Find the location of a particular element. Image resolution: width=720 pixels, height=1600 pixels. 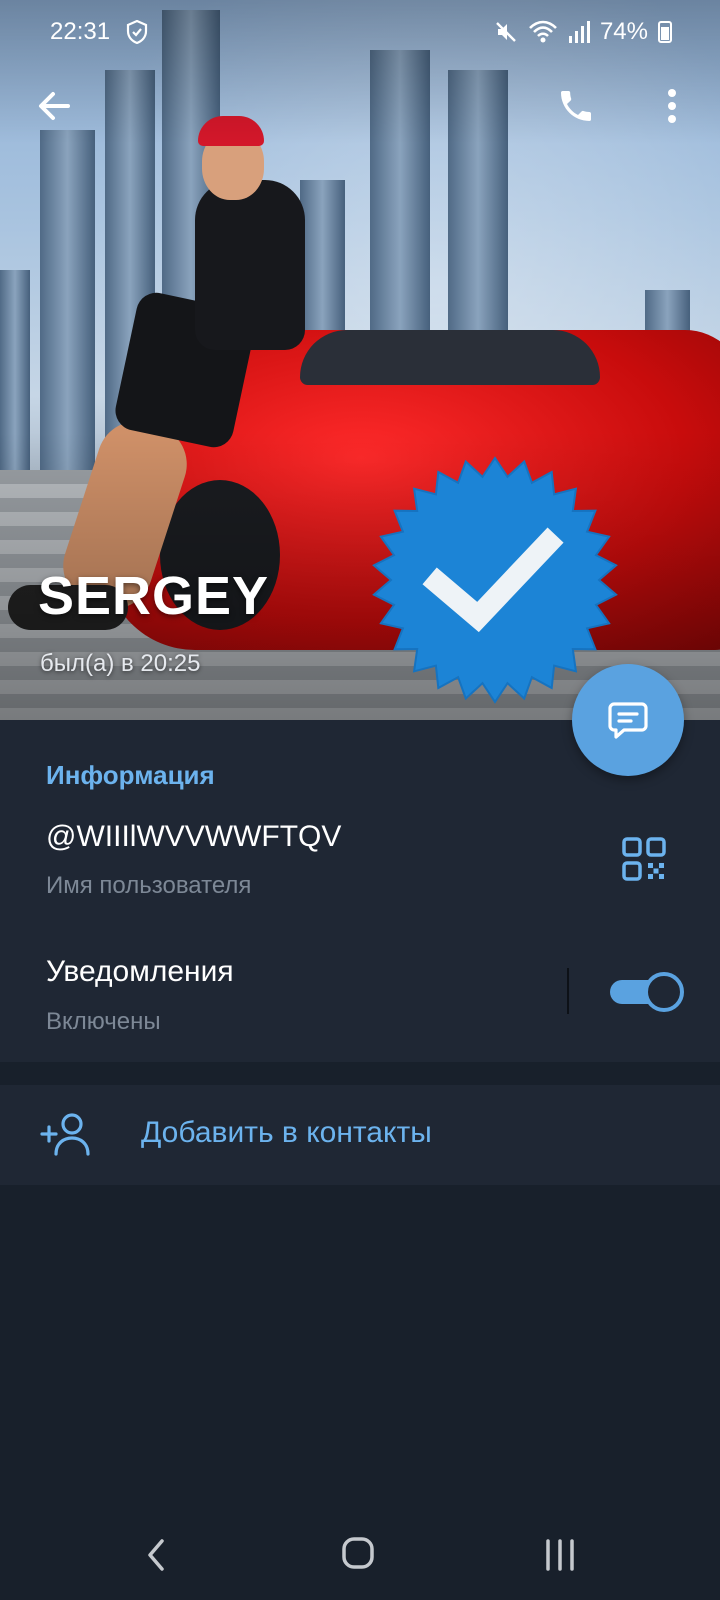

back-button is located at coordinates (54, 106).